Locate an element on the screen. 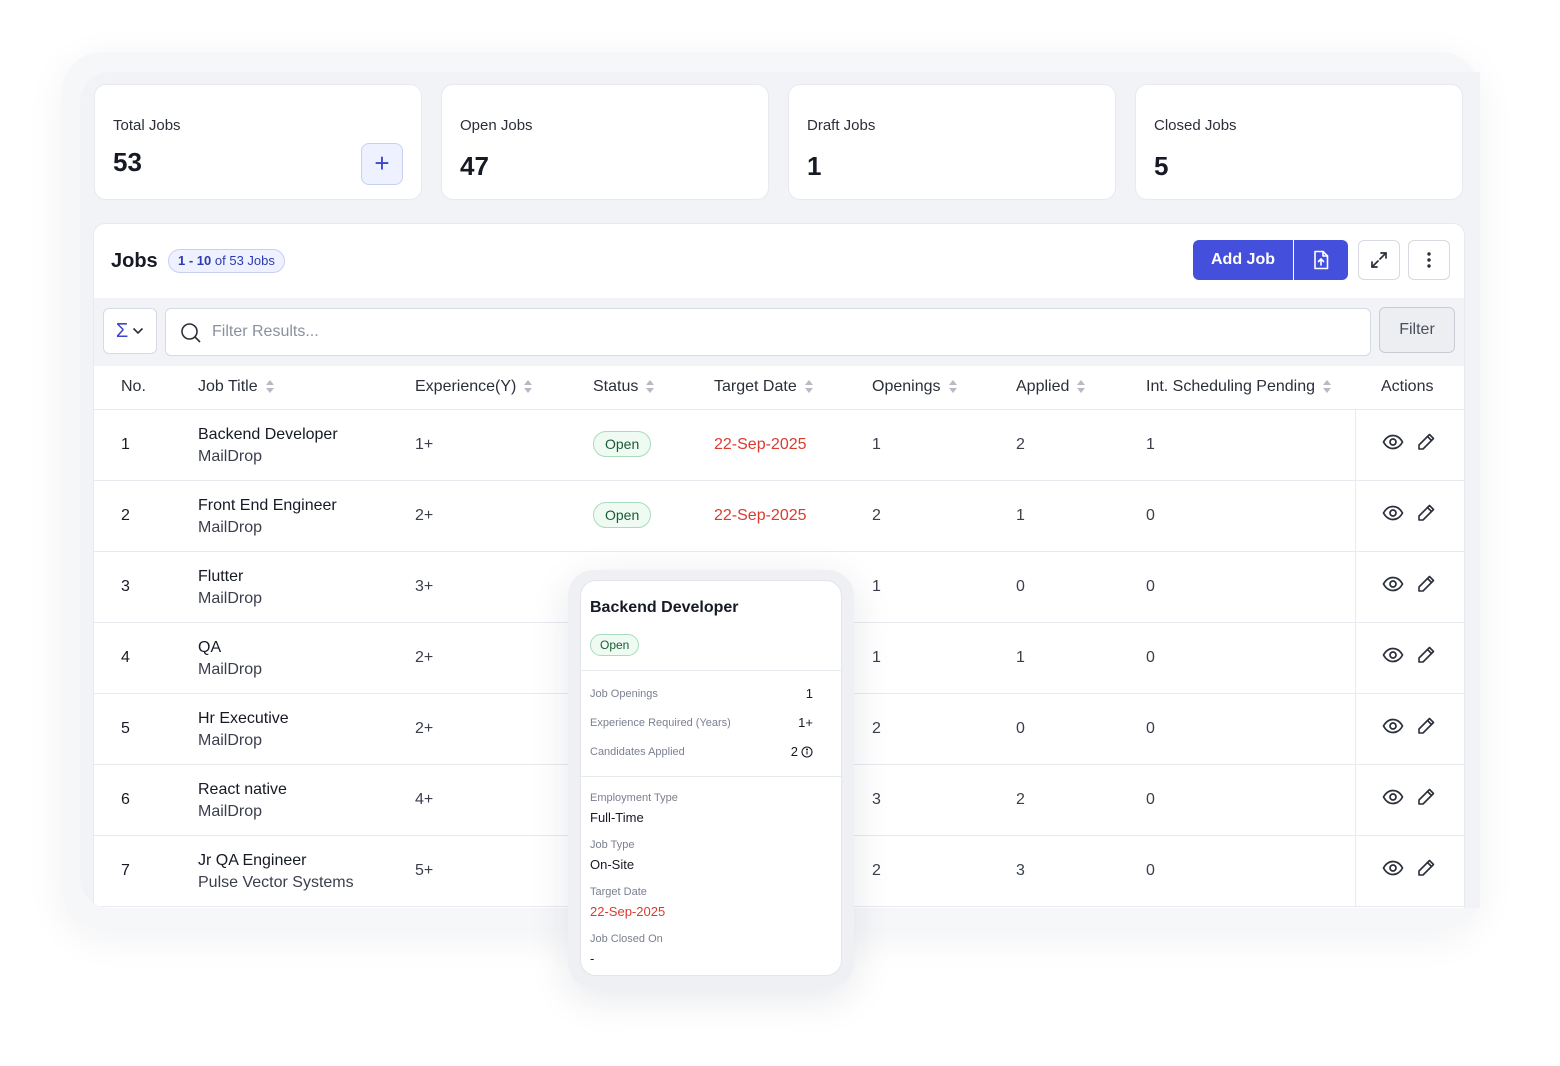  experience-cell: 2+ is located at coordinates (424, 515).